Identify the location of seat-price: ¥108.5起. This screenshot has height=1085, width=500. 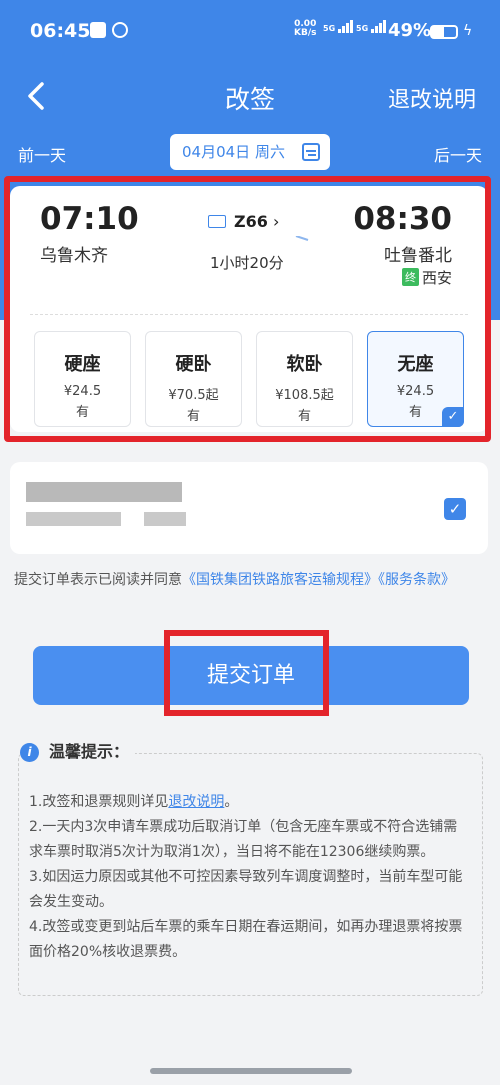
(304, 395).